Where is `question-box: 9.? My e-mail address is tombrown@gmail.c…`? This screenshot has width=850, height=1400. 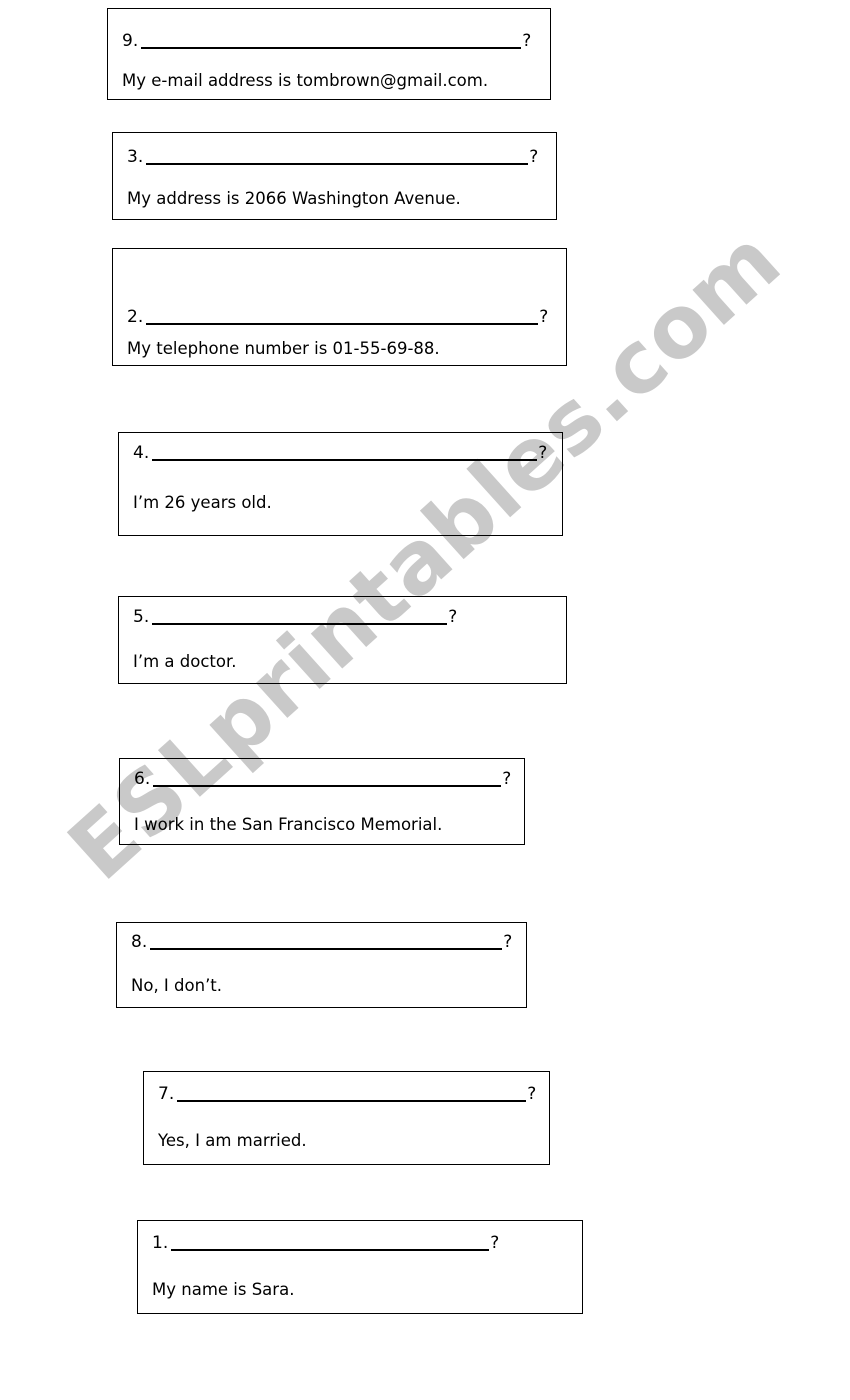 question-box: 9.? My e-mail address is tombrown@gmail.c… is located at coordinates (329, 54).